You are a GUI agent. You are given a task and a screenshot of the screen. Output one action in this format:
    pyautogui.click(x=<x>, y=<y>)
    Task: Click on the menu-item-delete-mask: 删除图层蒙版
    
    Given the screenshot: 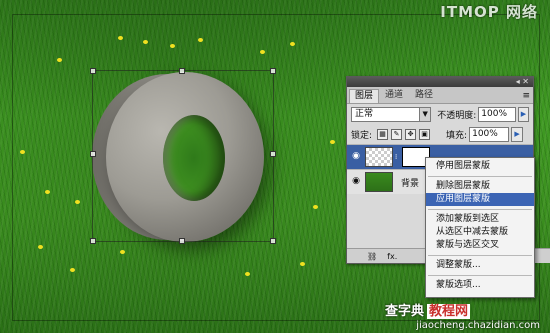 What is the action you would take?
    pyautogui.click(x=480, y=186)
    